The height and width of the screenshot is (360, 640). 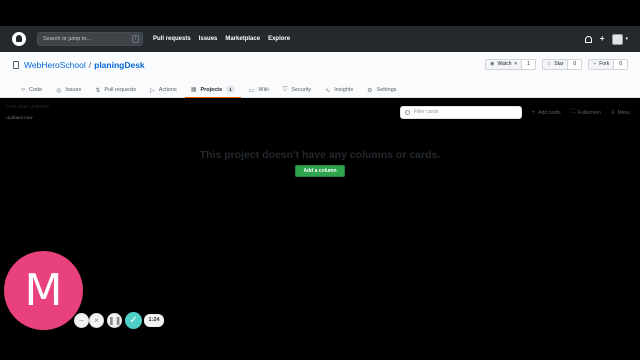 I want to click on fork-group: ⑂ Fork 0, so click(x=608, y=64).